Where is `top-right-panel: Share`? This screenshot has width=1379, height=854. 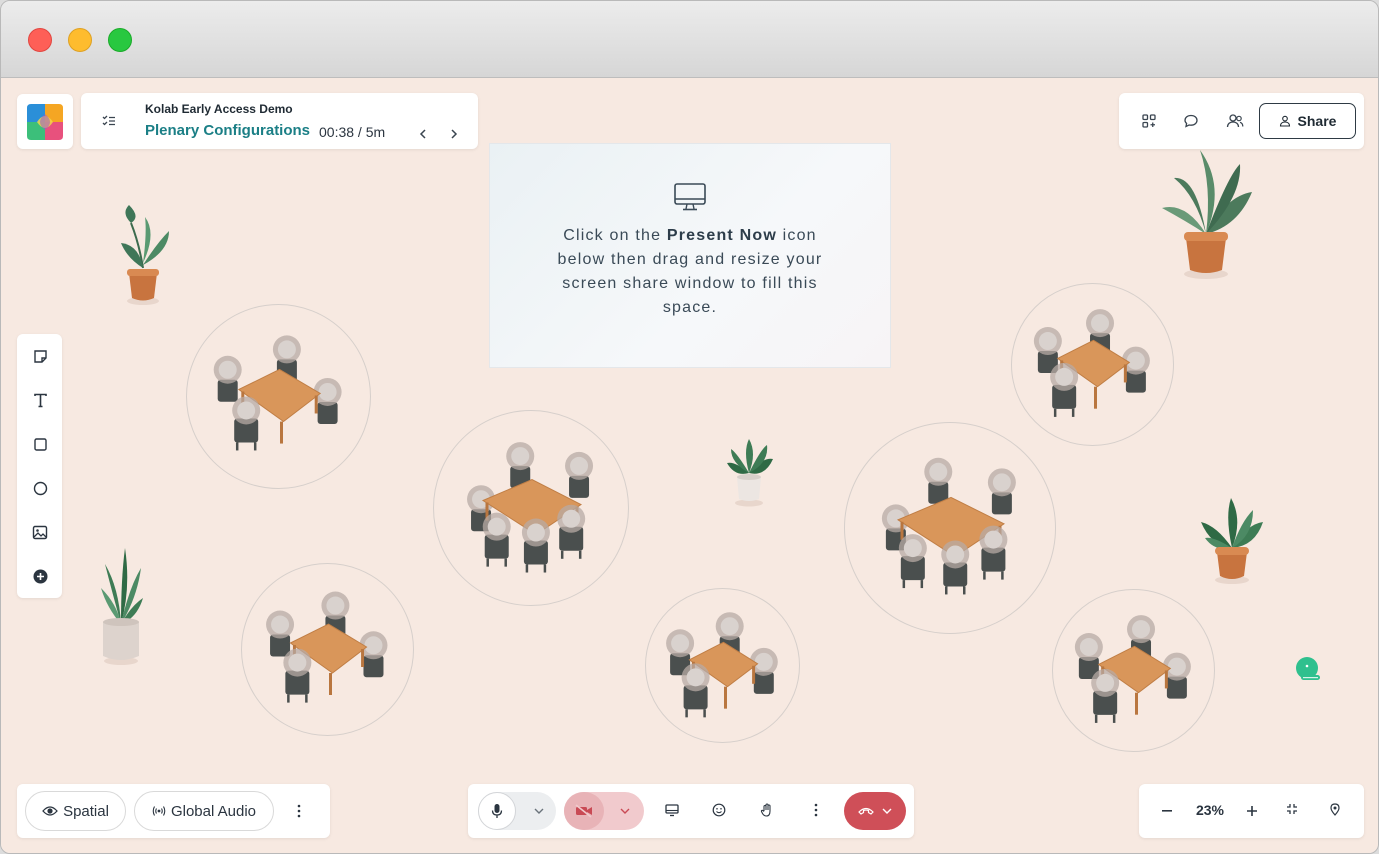 top-right-panel: Share is located at coordinates (1241, 121).